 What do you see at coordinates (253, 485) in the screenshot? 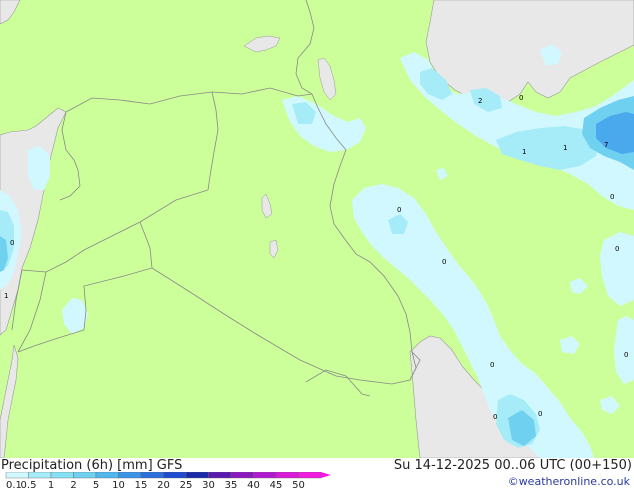
I see `legend-tick-label: 40` at bounding box center [253, 485].